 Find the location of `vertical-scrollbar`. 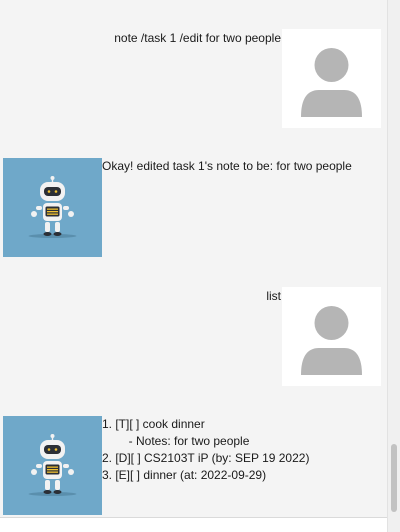

vertical-scrollbar is located at coordinates (393, 266).